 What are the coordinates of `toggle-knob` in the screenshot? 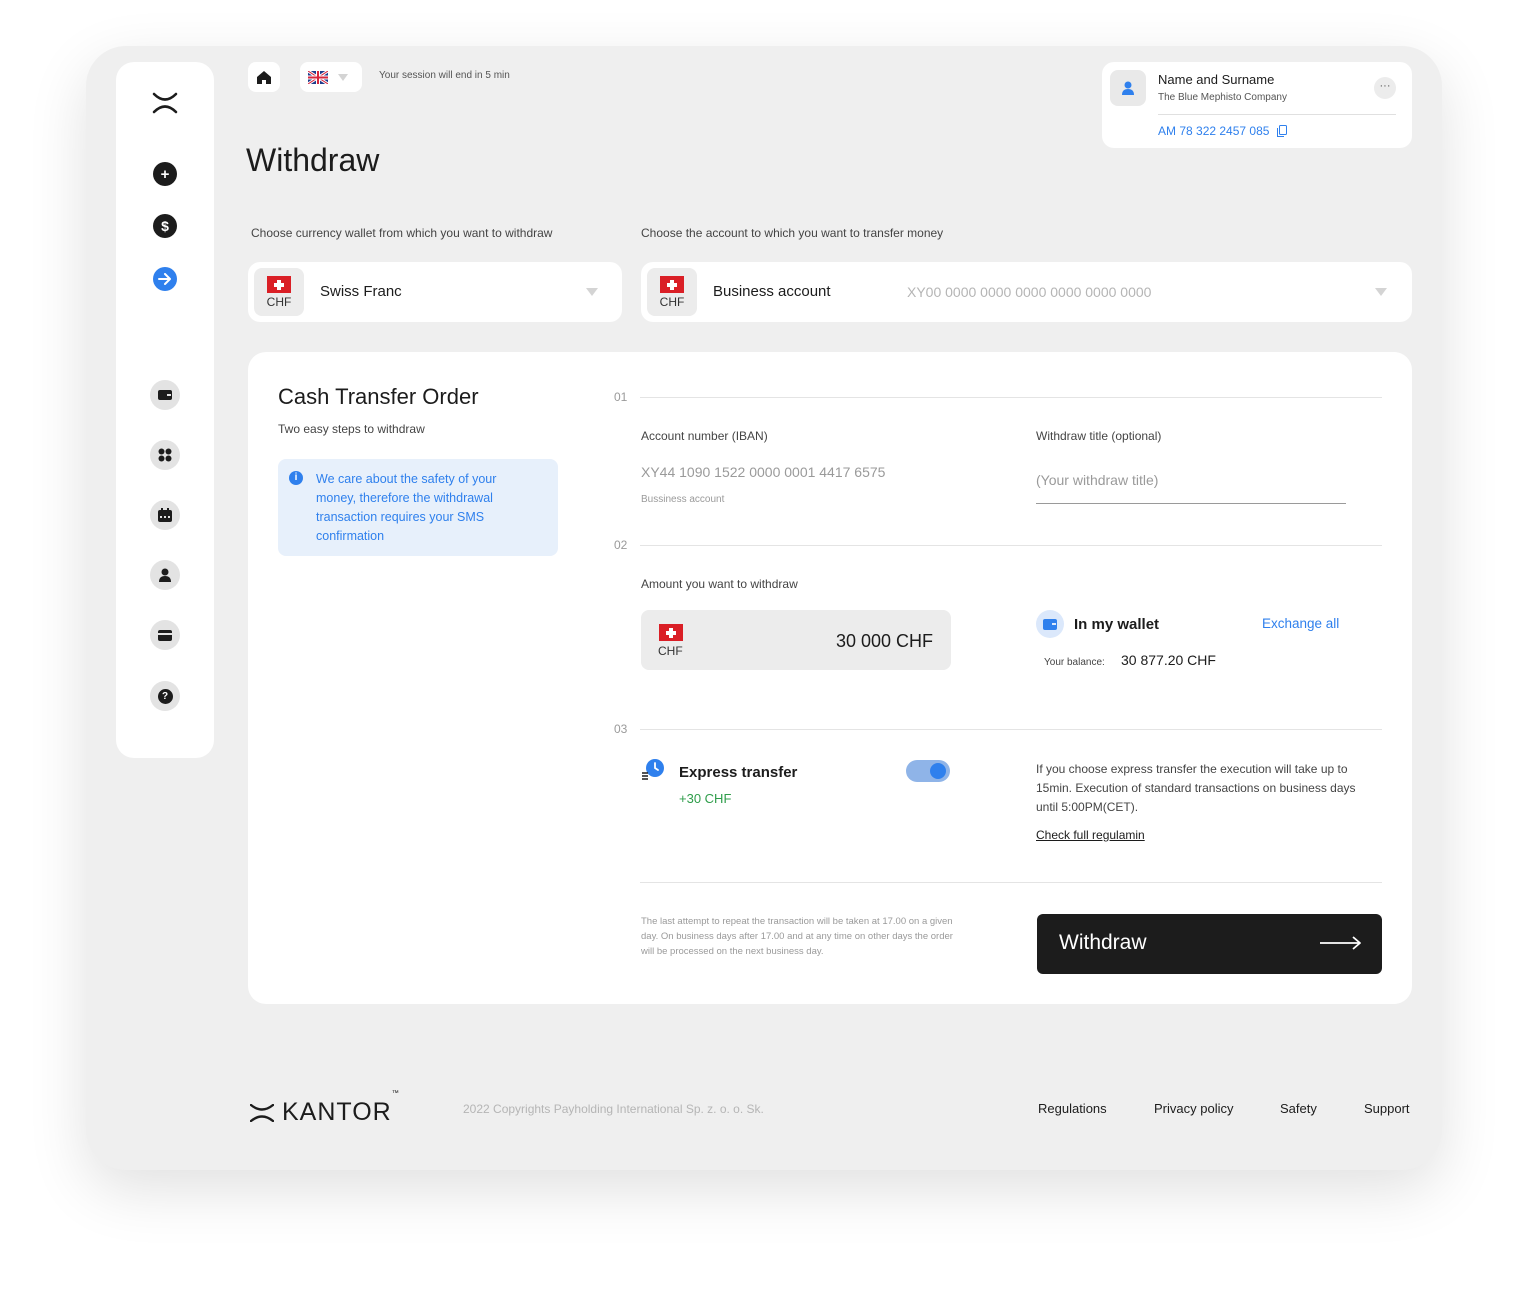 It's located at (938, 771).